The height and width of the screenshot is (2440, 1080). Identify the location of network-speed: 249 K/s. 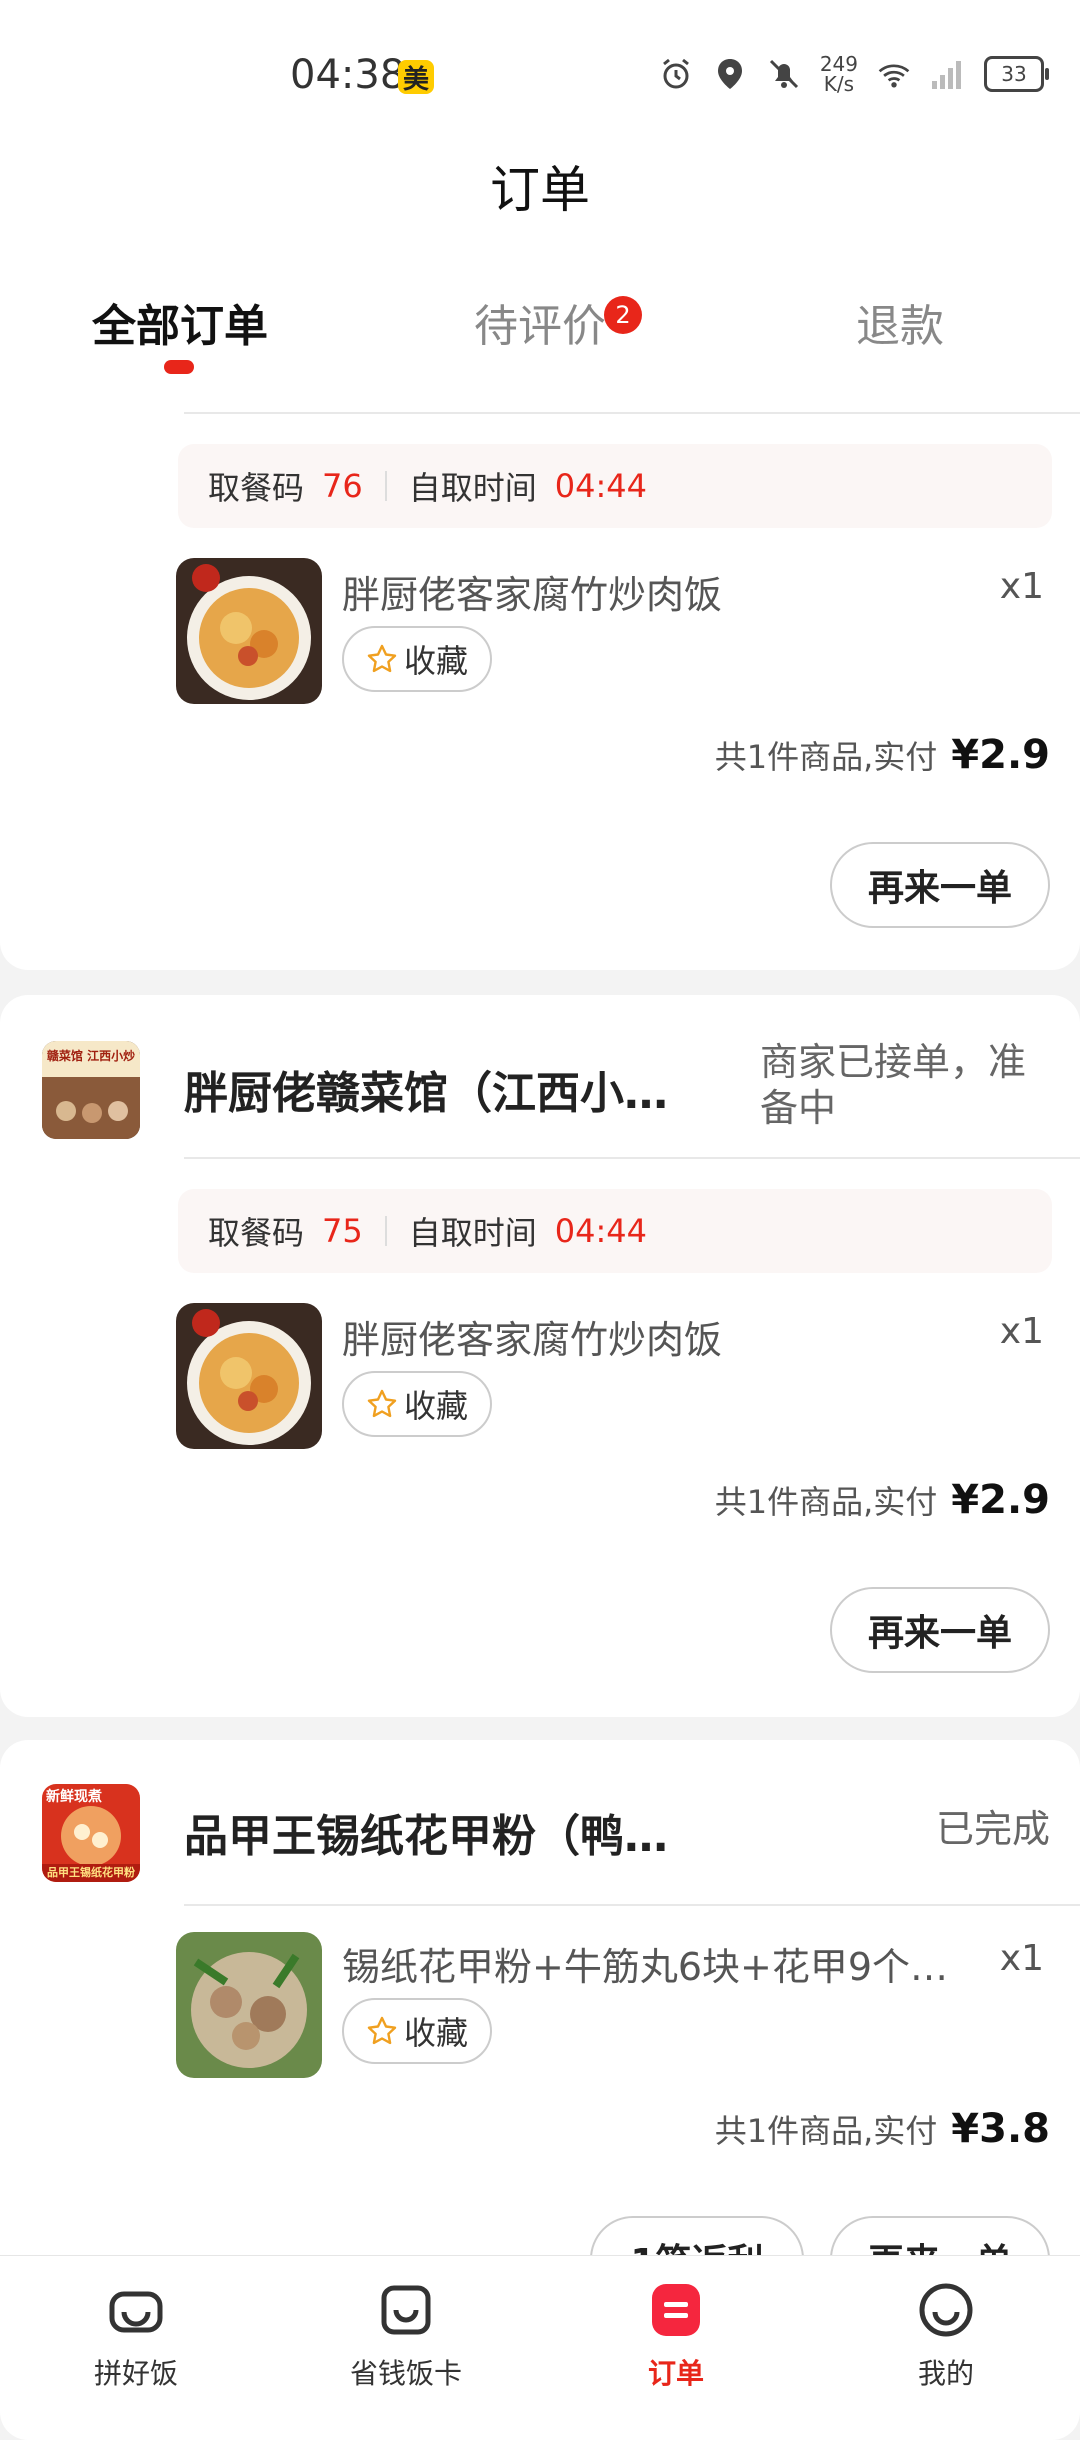
(839, 74).